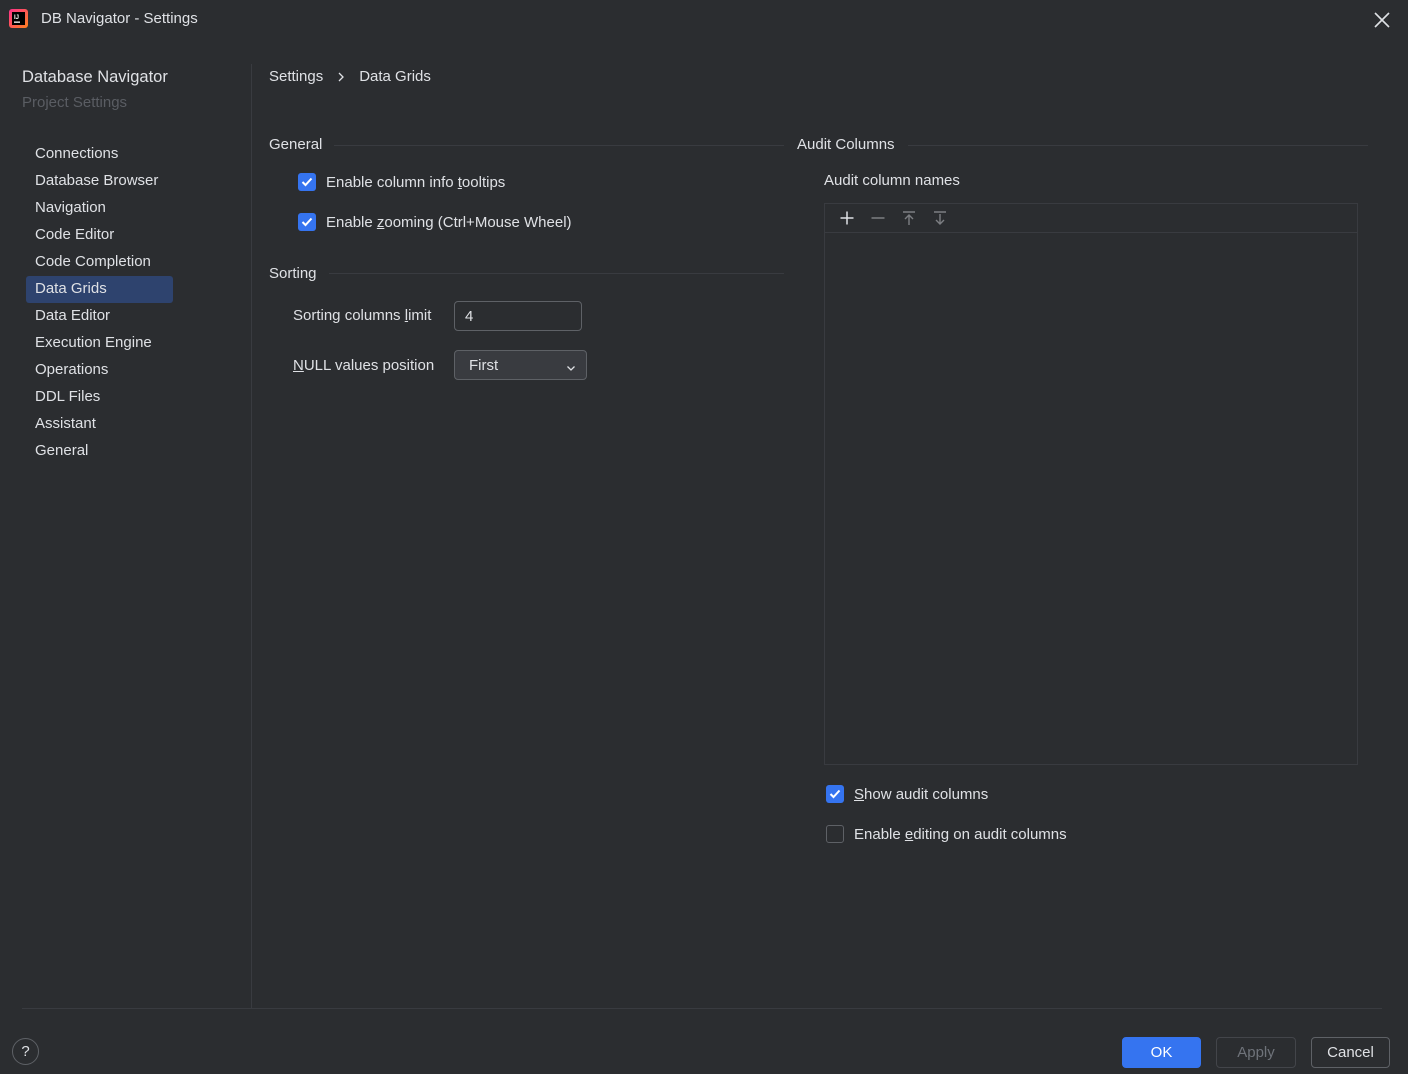 The height and width of the screenshot is (1074, 1408). I want to click on cancel-button: Cancel, so click(1350, 1052).